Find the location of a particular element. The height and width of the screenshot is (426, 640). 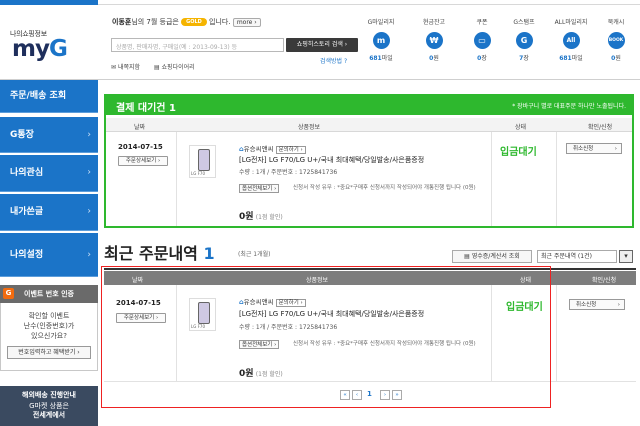

period-select: 최근 주문내역 (1건) is located at coordinates (577, 256).